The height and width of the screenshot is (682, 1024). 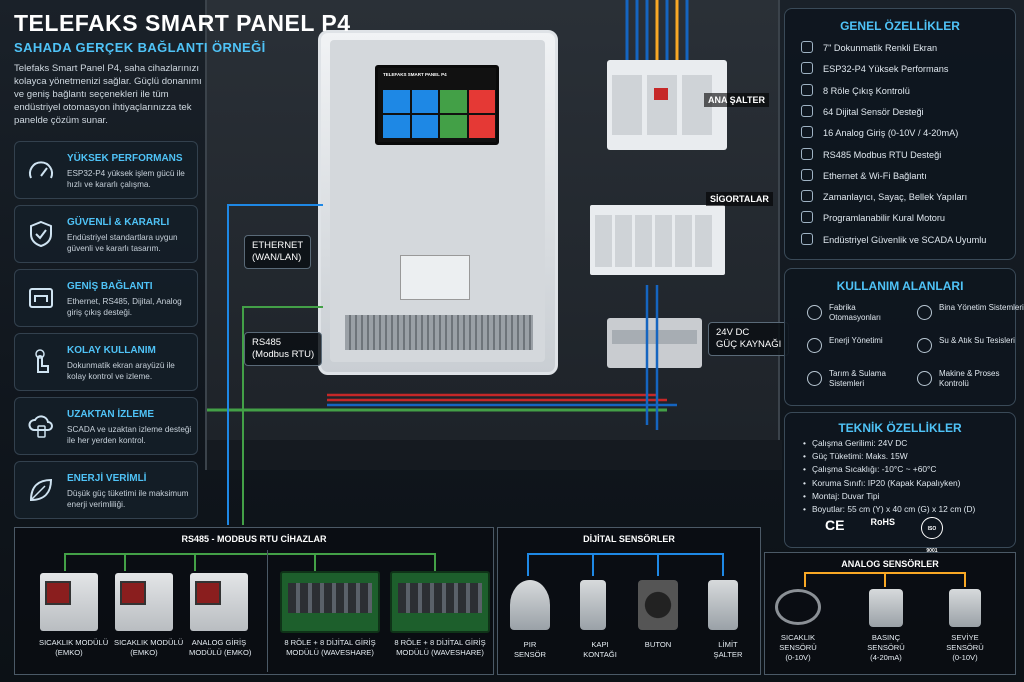 I want to click on usage-area-item: Bina Yönetim Sistemleri, so click(x=970, y=311).